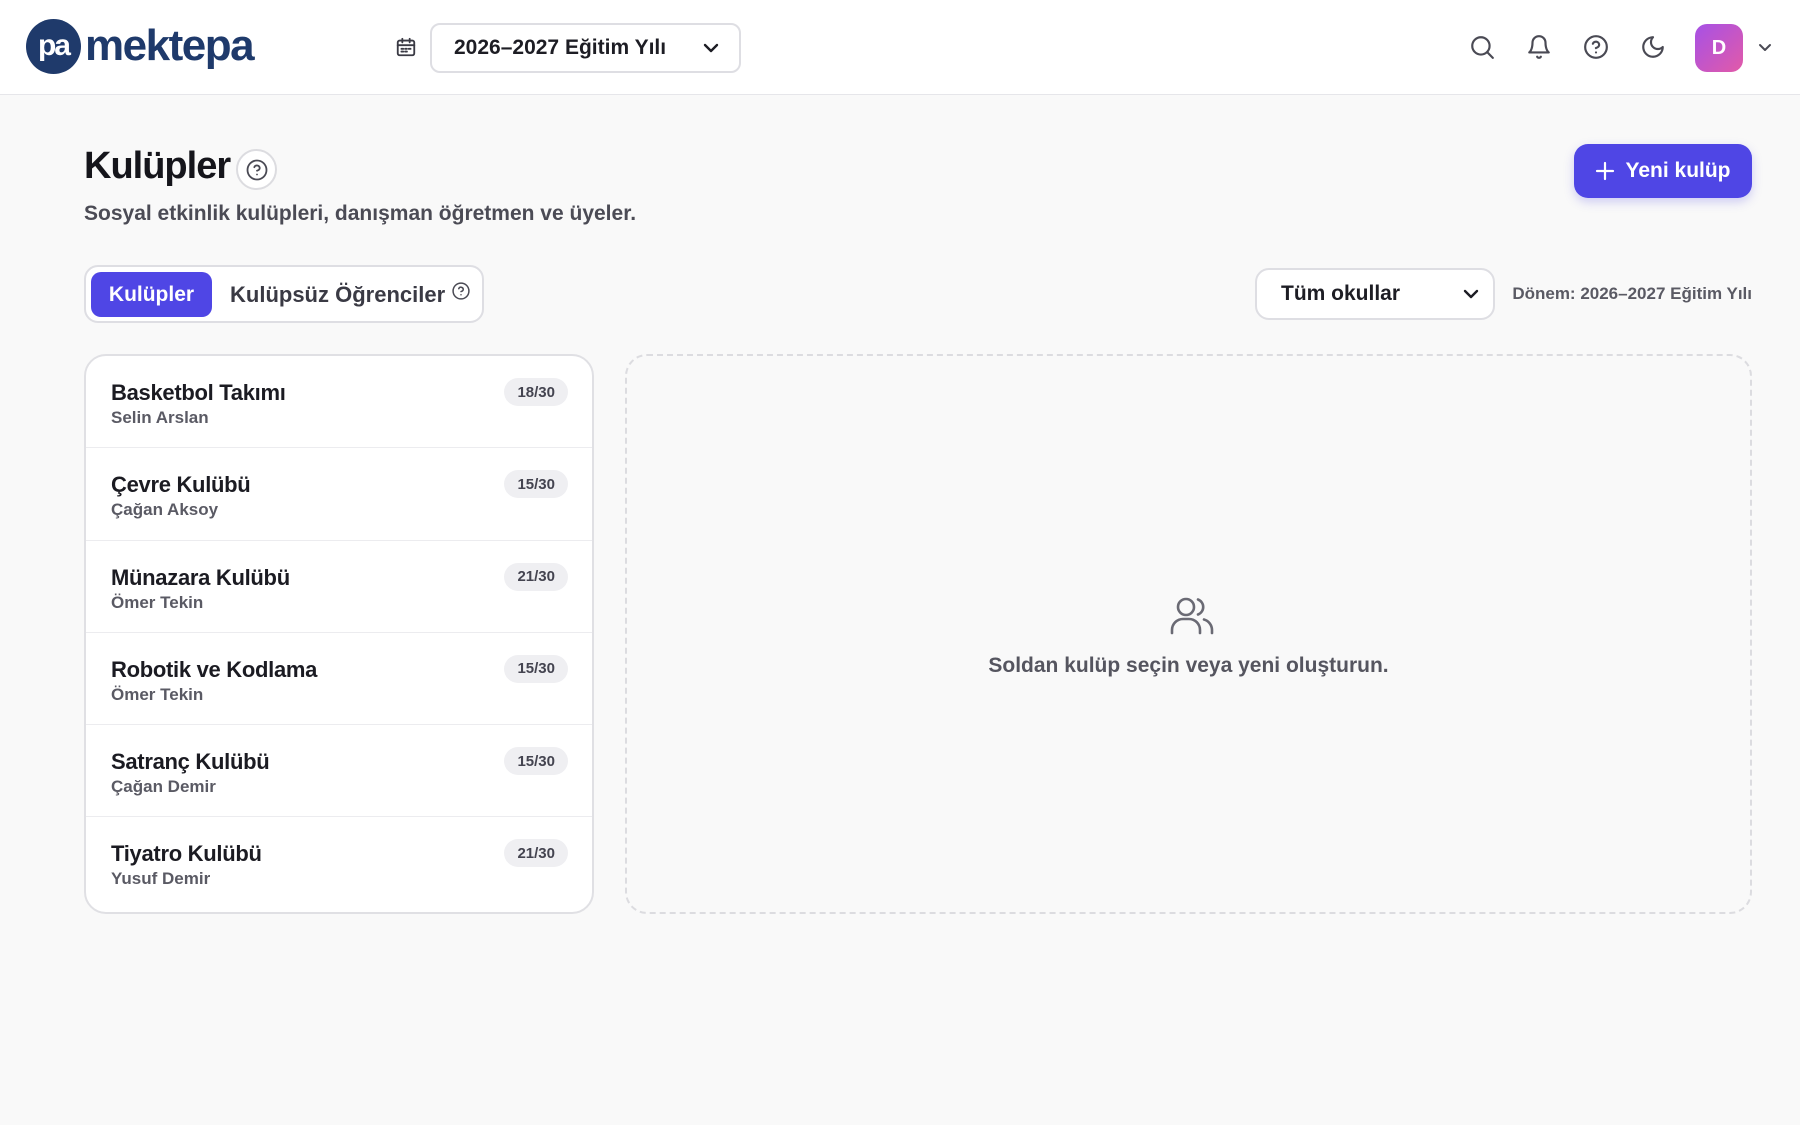  Describe the element at coordinates (339, 863) in the screenshot. I see `club-list-item: Tiyatro Kulübü Yusuf Demir 21/30` at that location.